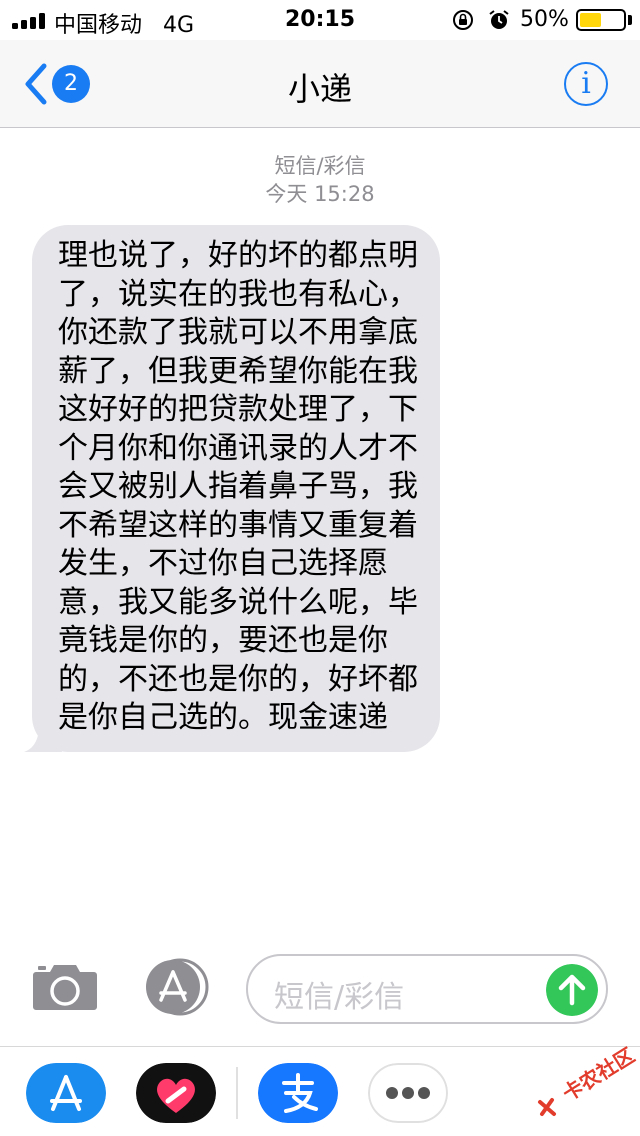 The image size is (640, 1136). What do you see at coordinates (590, 20) in the screenshot?
I see `battery-fill` at bounding box center [590, 20].